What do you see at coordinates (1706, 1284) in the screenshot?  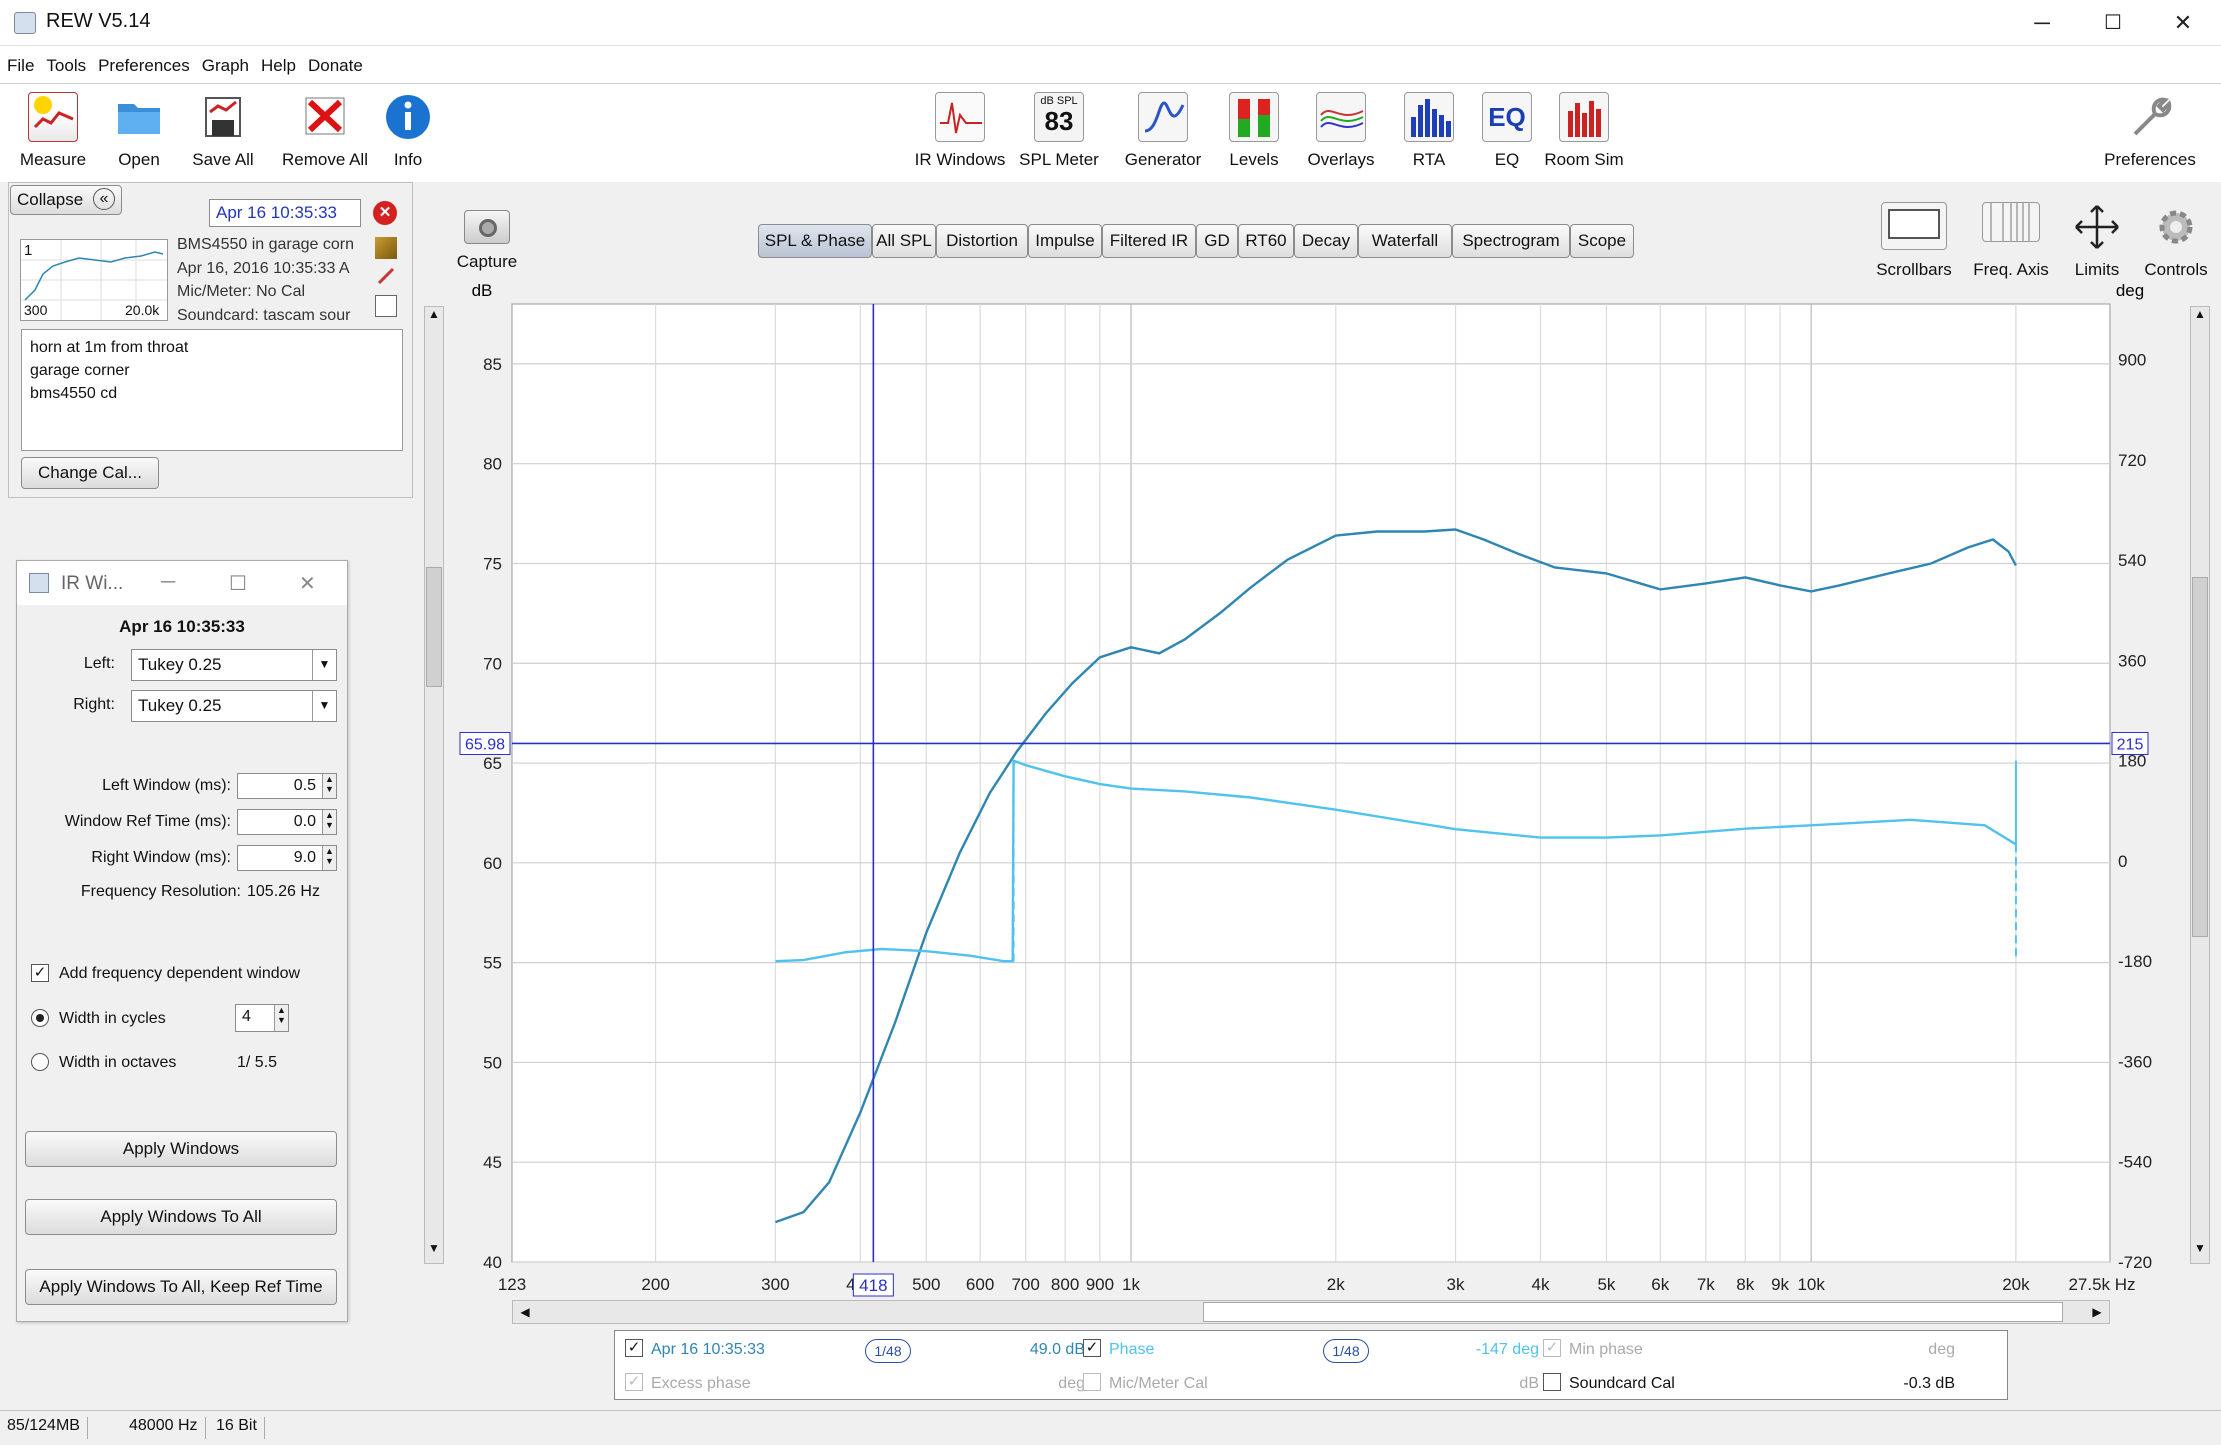 I see `x-tick-label: 7k` at bounding box center [1706, 1284].